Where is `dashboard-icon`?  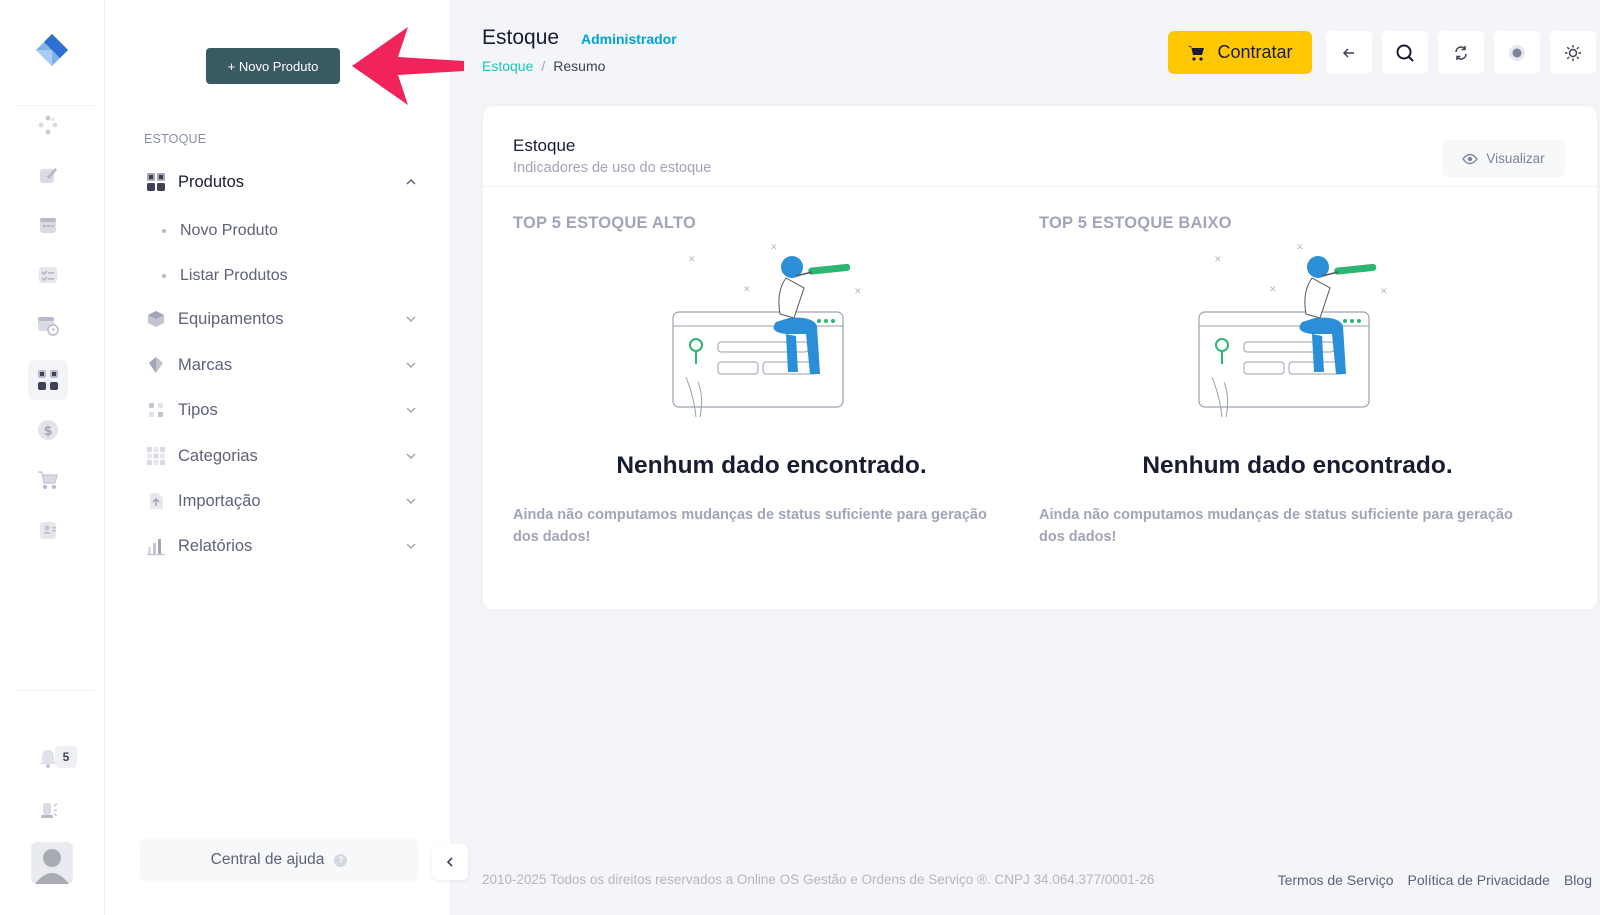 dashboard-icon is located at coordinates (48, 125).